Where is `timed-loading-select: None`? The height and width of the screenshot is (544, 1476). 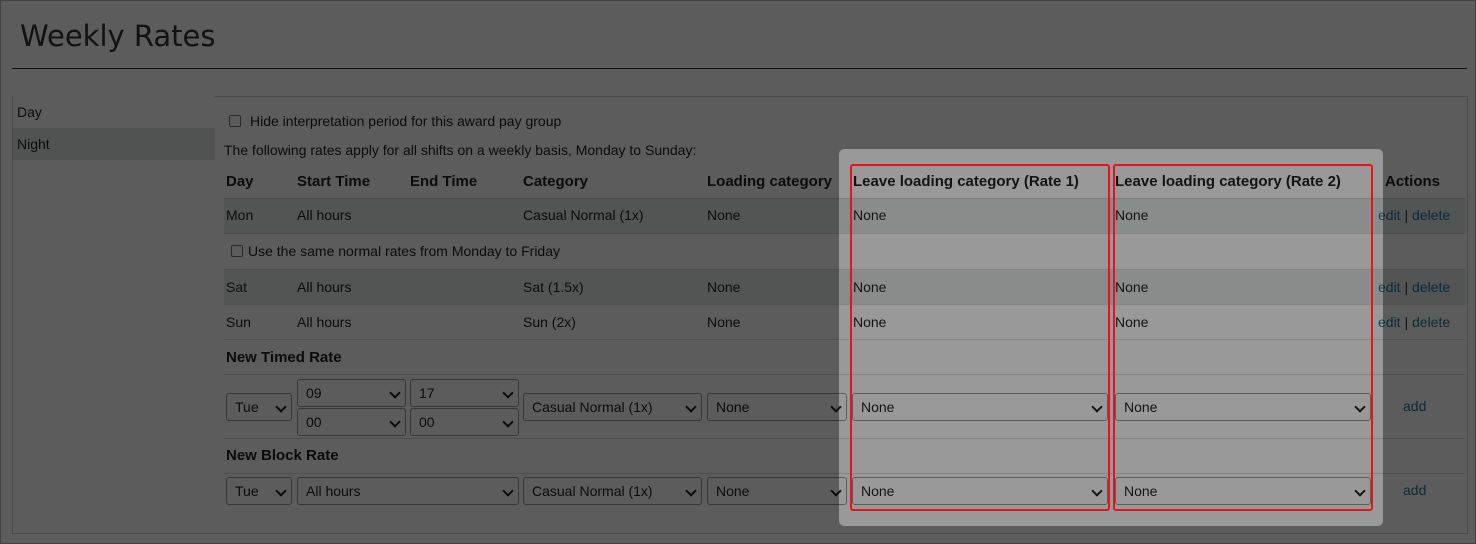 timed-loading-select: None is located at coordinates (777, 407).